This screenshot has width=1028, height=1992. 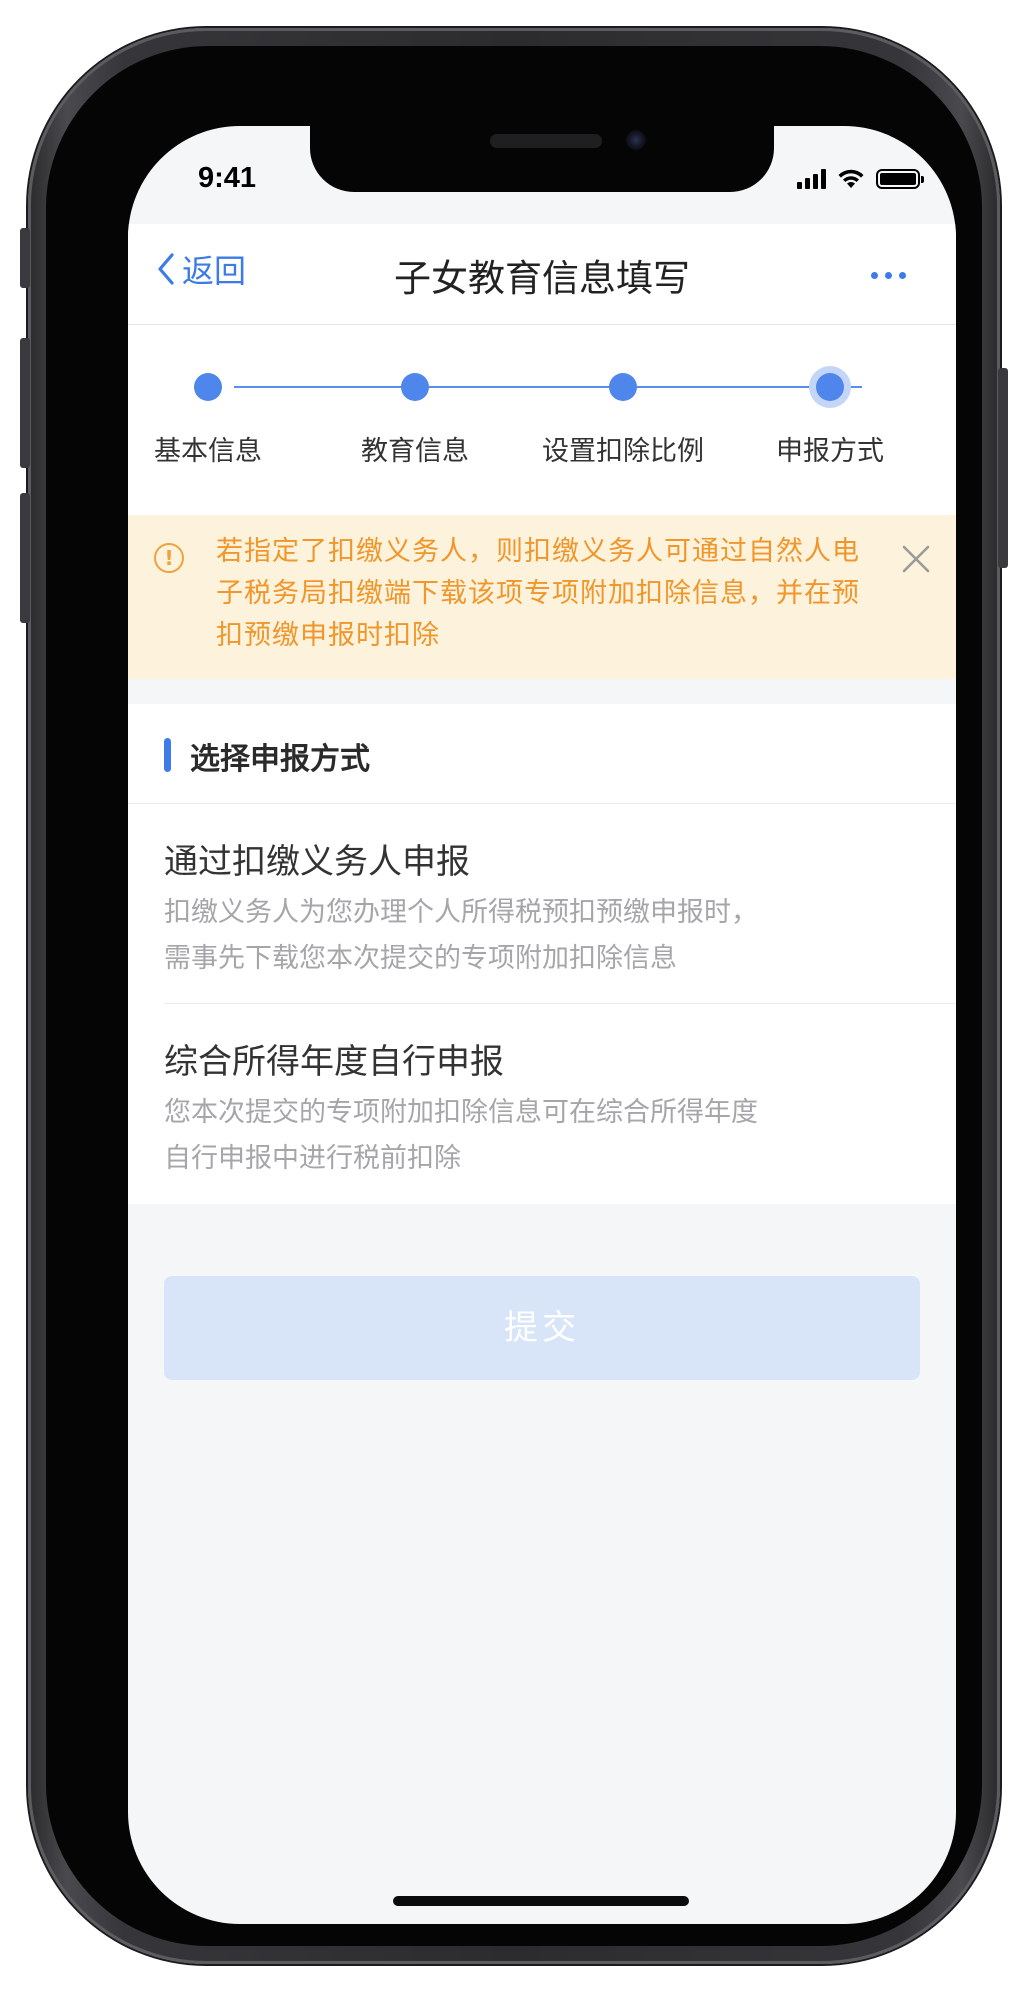 I want to click on option-description: 您本次提交的专项附加扣除信息可在综合所得年度 自行申报中进行税前扣除, so click(x=544, y=1136).